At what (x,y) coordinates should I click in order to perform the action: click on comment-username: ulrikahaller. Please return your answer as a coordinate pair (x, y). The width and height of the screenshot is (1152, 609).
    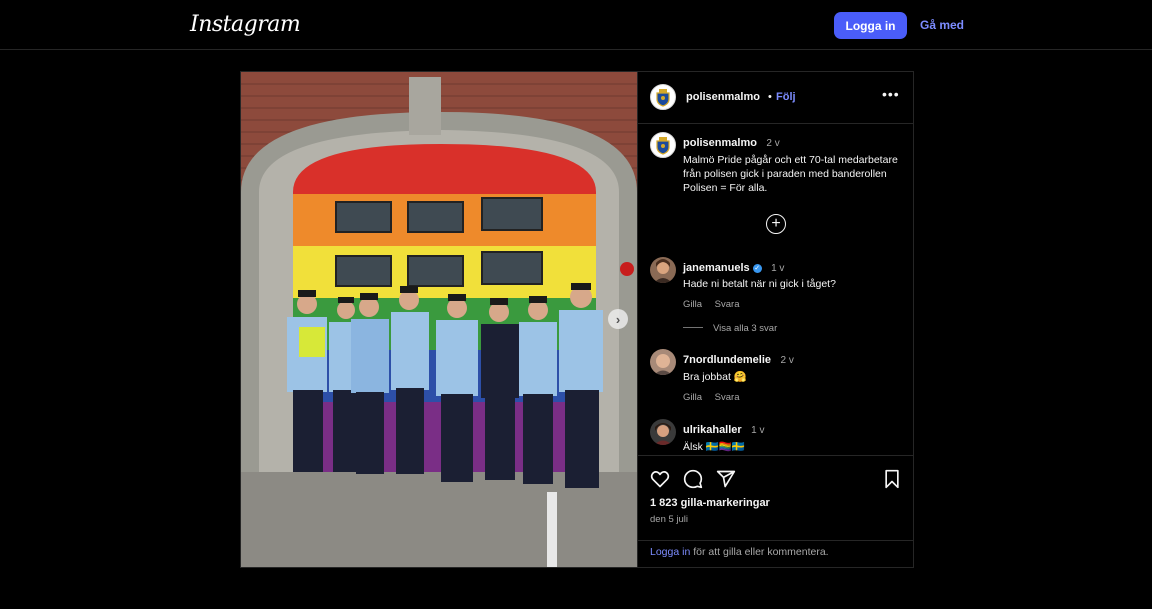
    Looking at the image, I should click on (712, 430).